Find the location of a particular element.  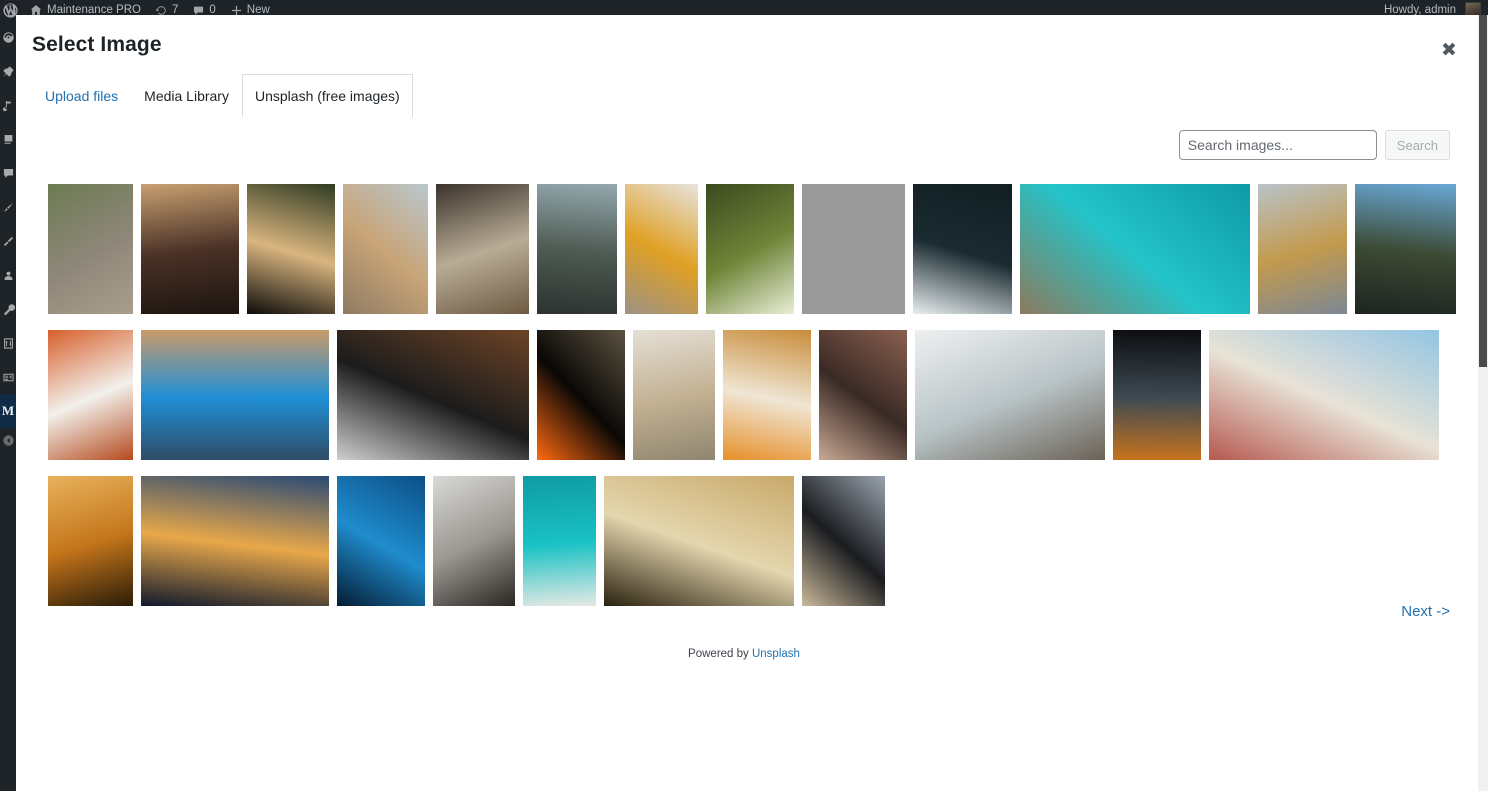

sidebar-item-tools is located at coordinates (8, 309).